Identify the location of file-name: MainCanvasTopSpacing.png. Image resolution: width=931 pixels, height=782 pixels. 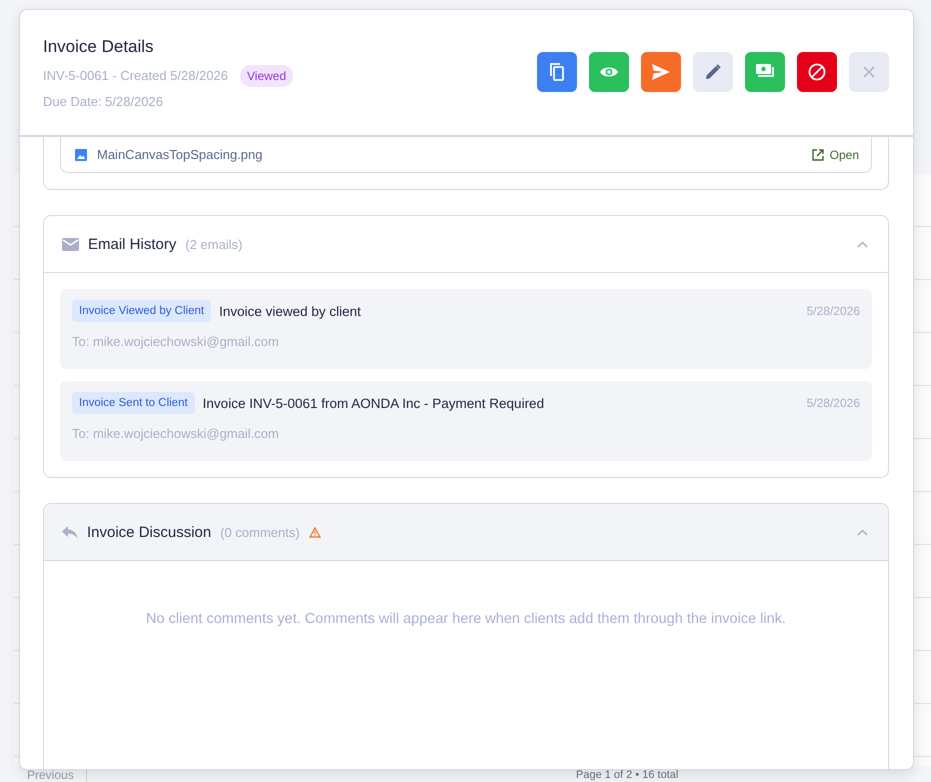
(180, 154).